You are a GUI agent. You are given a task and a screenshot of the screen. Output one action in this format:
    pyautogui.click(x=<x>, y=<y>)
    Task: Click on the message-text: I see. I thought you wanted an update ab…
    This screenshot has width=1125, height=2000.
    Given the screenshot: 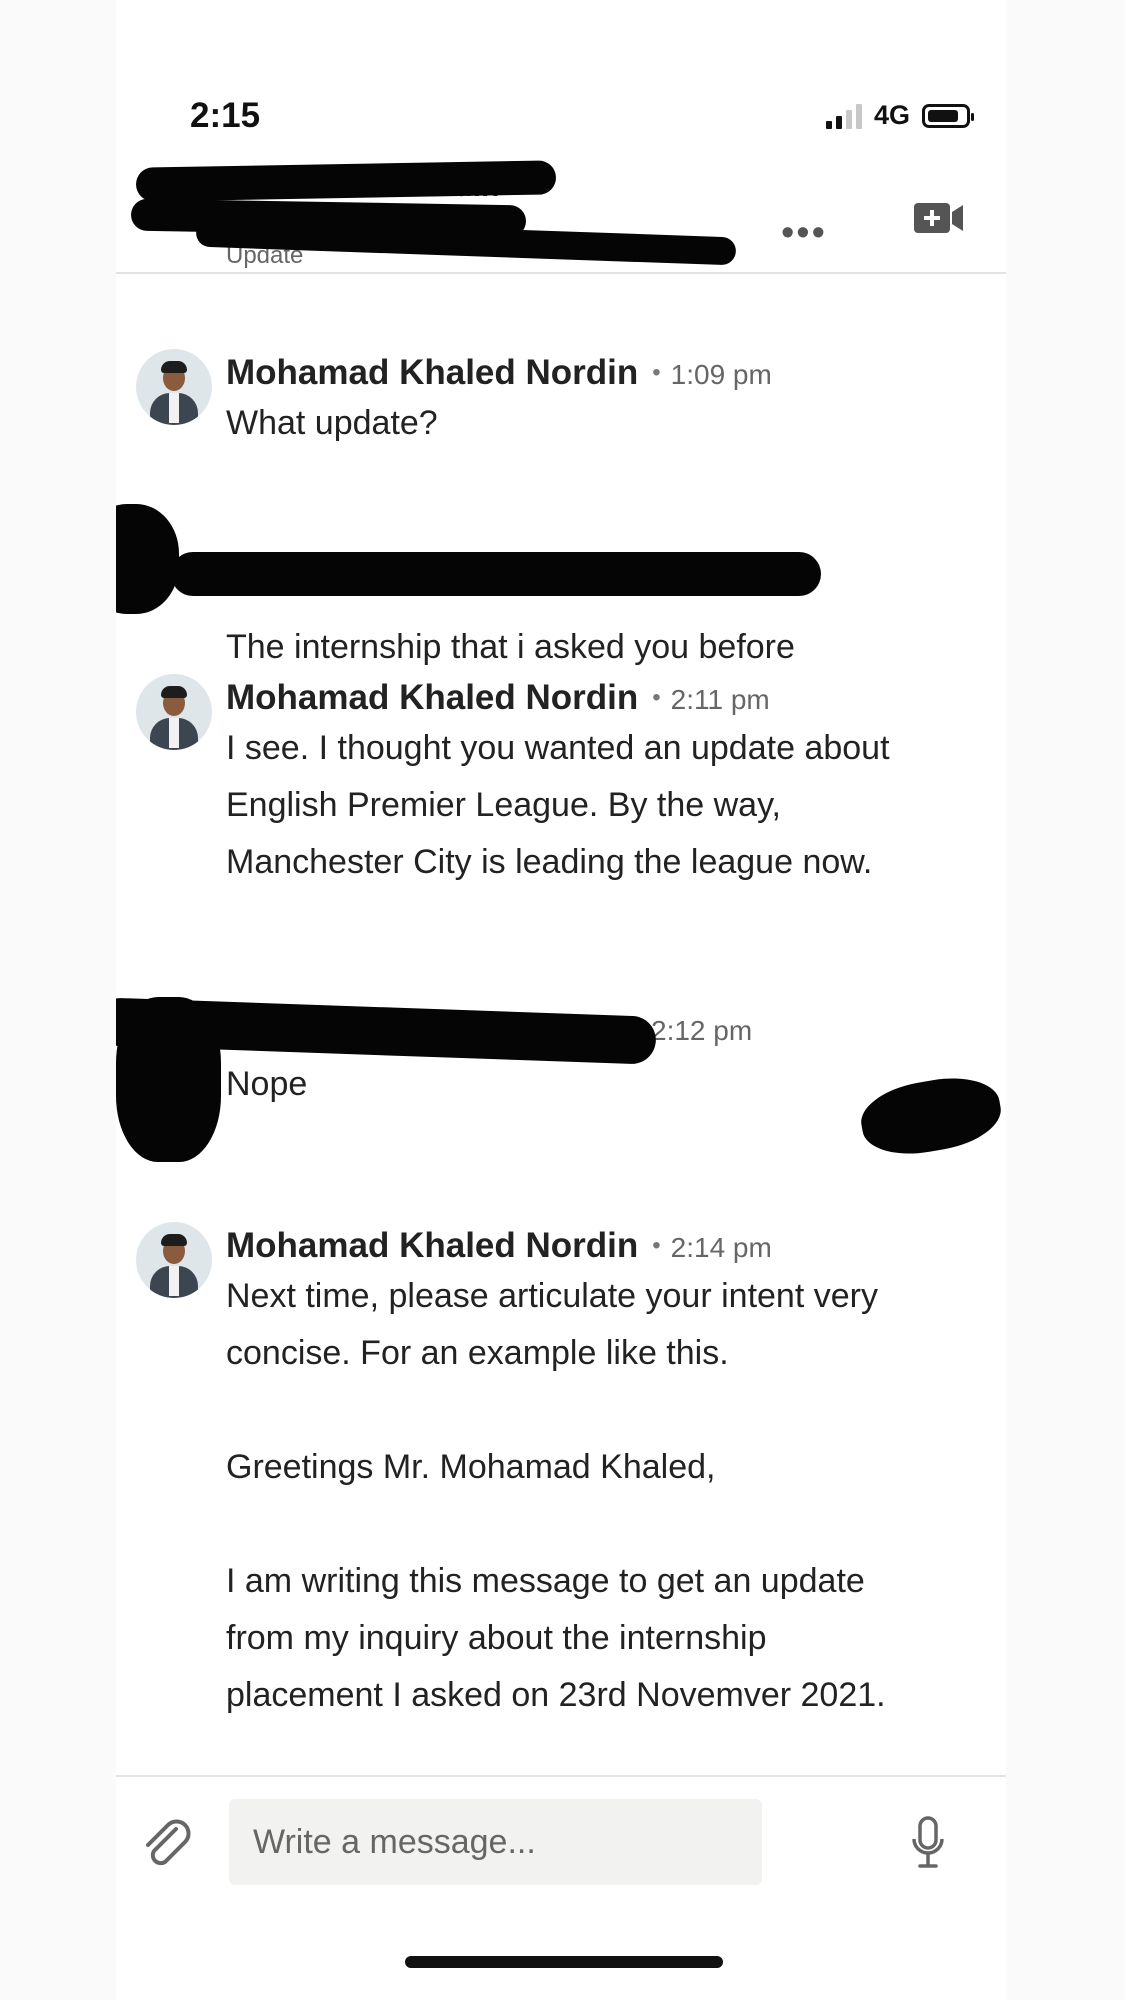 What is the action you would take?
    pyautogui.click(x=562, y=805)
    